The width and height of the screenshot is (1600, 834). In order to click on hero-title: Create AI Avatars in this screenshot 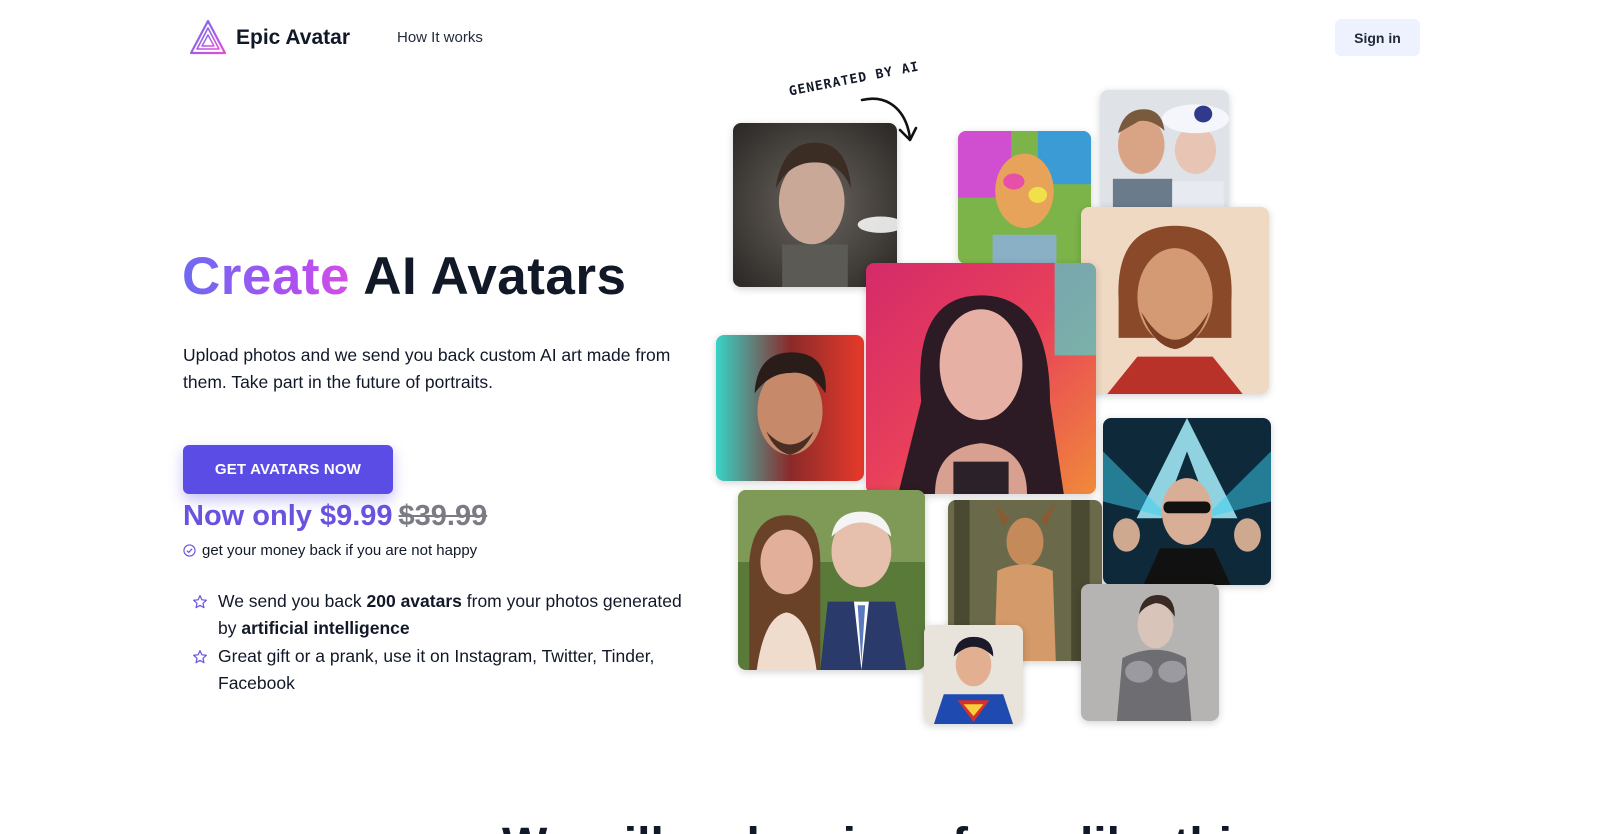, I will do `click(404, 276)`.